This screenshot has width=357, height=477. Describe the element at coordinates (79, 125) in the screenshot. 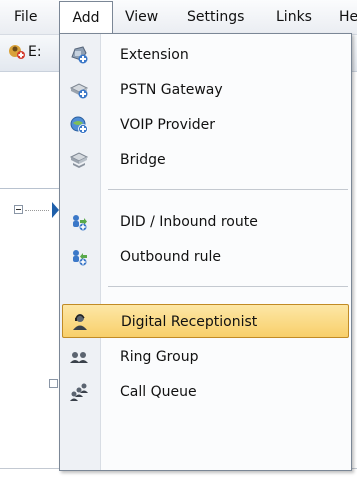

I see `voip-provider-icon` at that location.